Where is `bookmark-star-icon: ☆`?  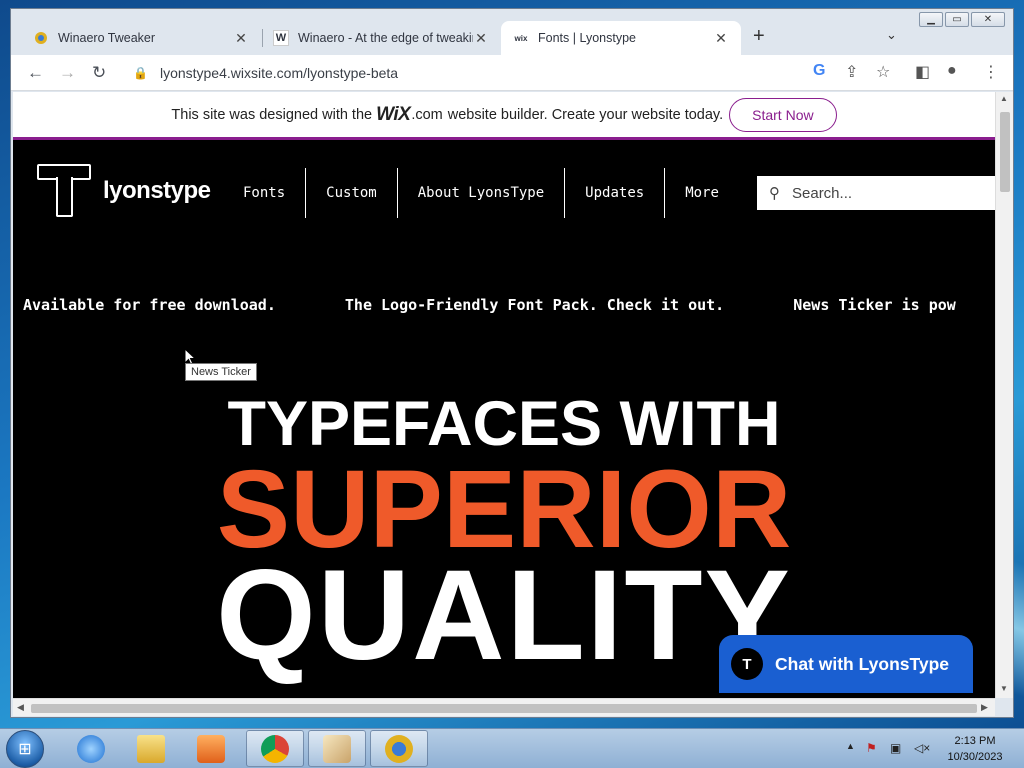
bookmark-star-icon: ☆ is located at coordinates (883, 72).